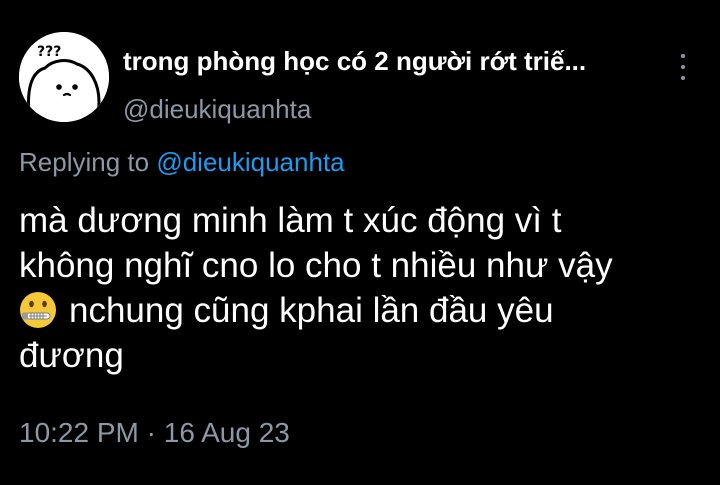  I want to click on tweet-date: 16 Aug 23, so click(227, 432).